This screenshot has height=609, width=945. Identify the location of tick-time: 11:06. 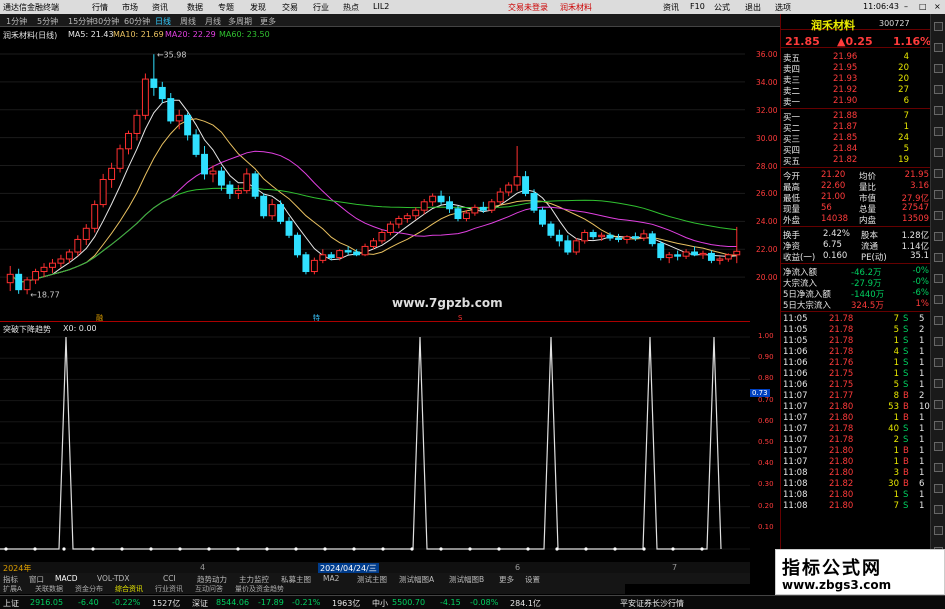
(795, 385).